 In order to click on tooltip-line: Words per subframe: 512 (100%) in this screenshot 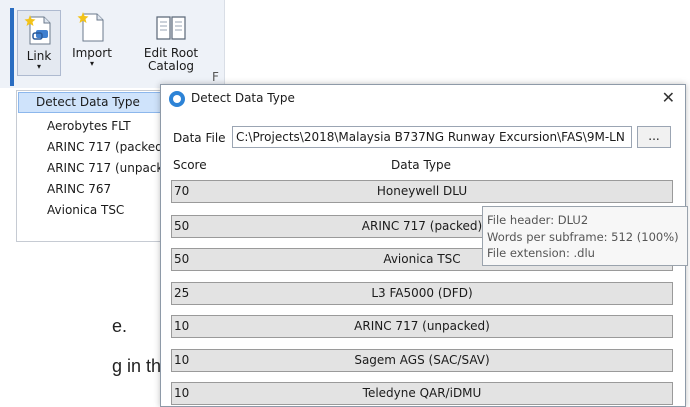, I will do `click(583, 236)`.